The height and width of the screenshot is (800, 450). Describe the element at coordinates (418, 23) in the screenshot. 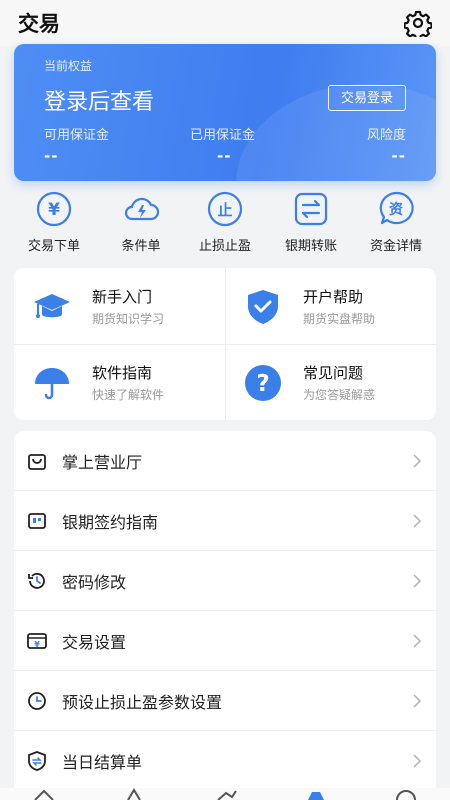

I see `gear-icon` at that location.